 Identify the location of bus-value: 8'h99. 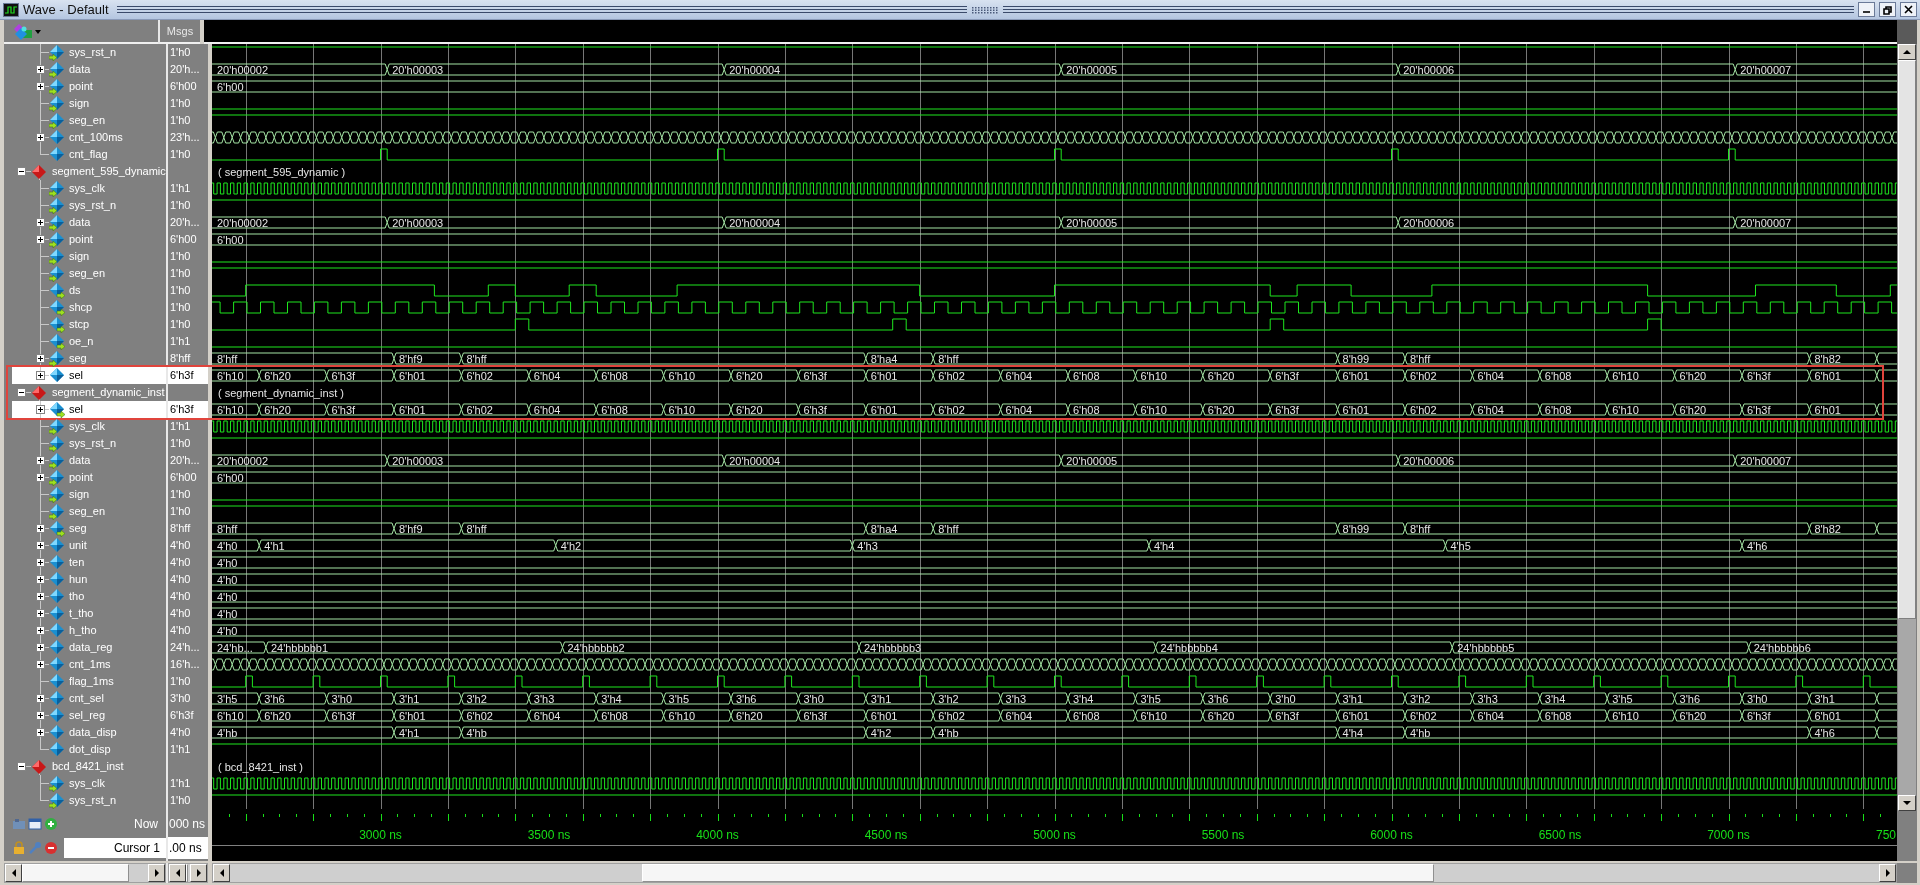
(1356, 528).